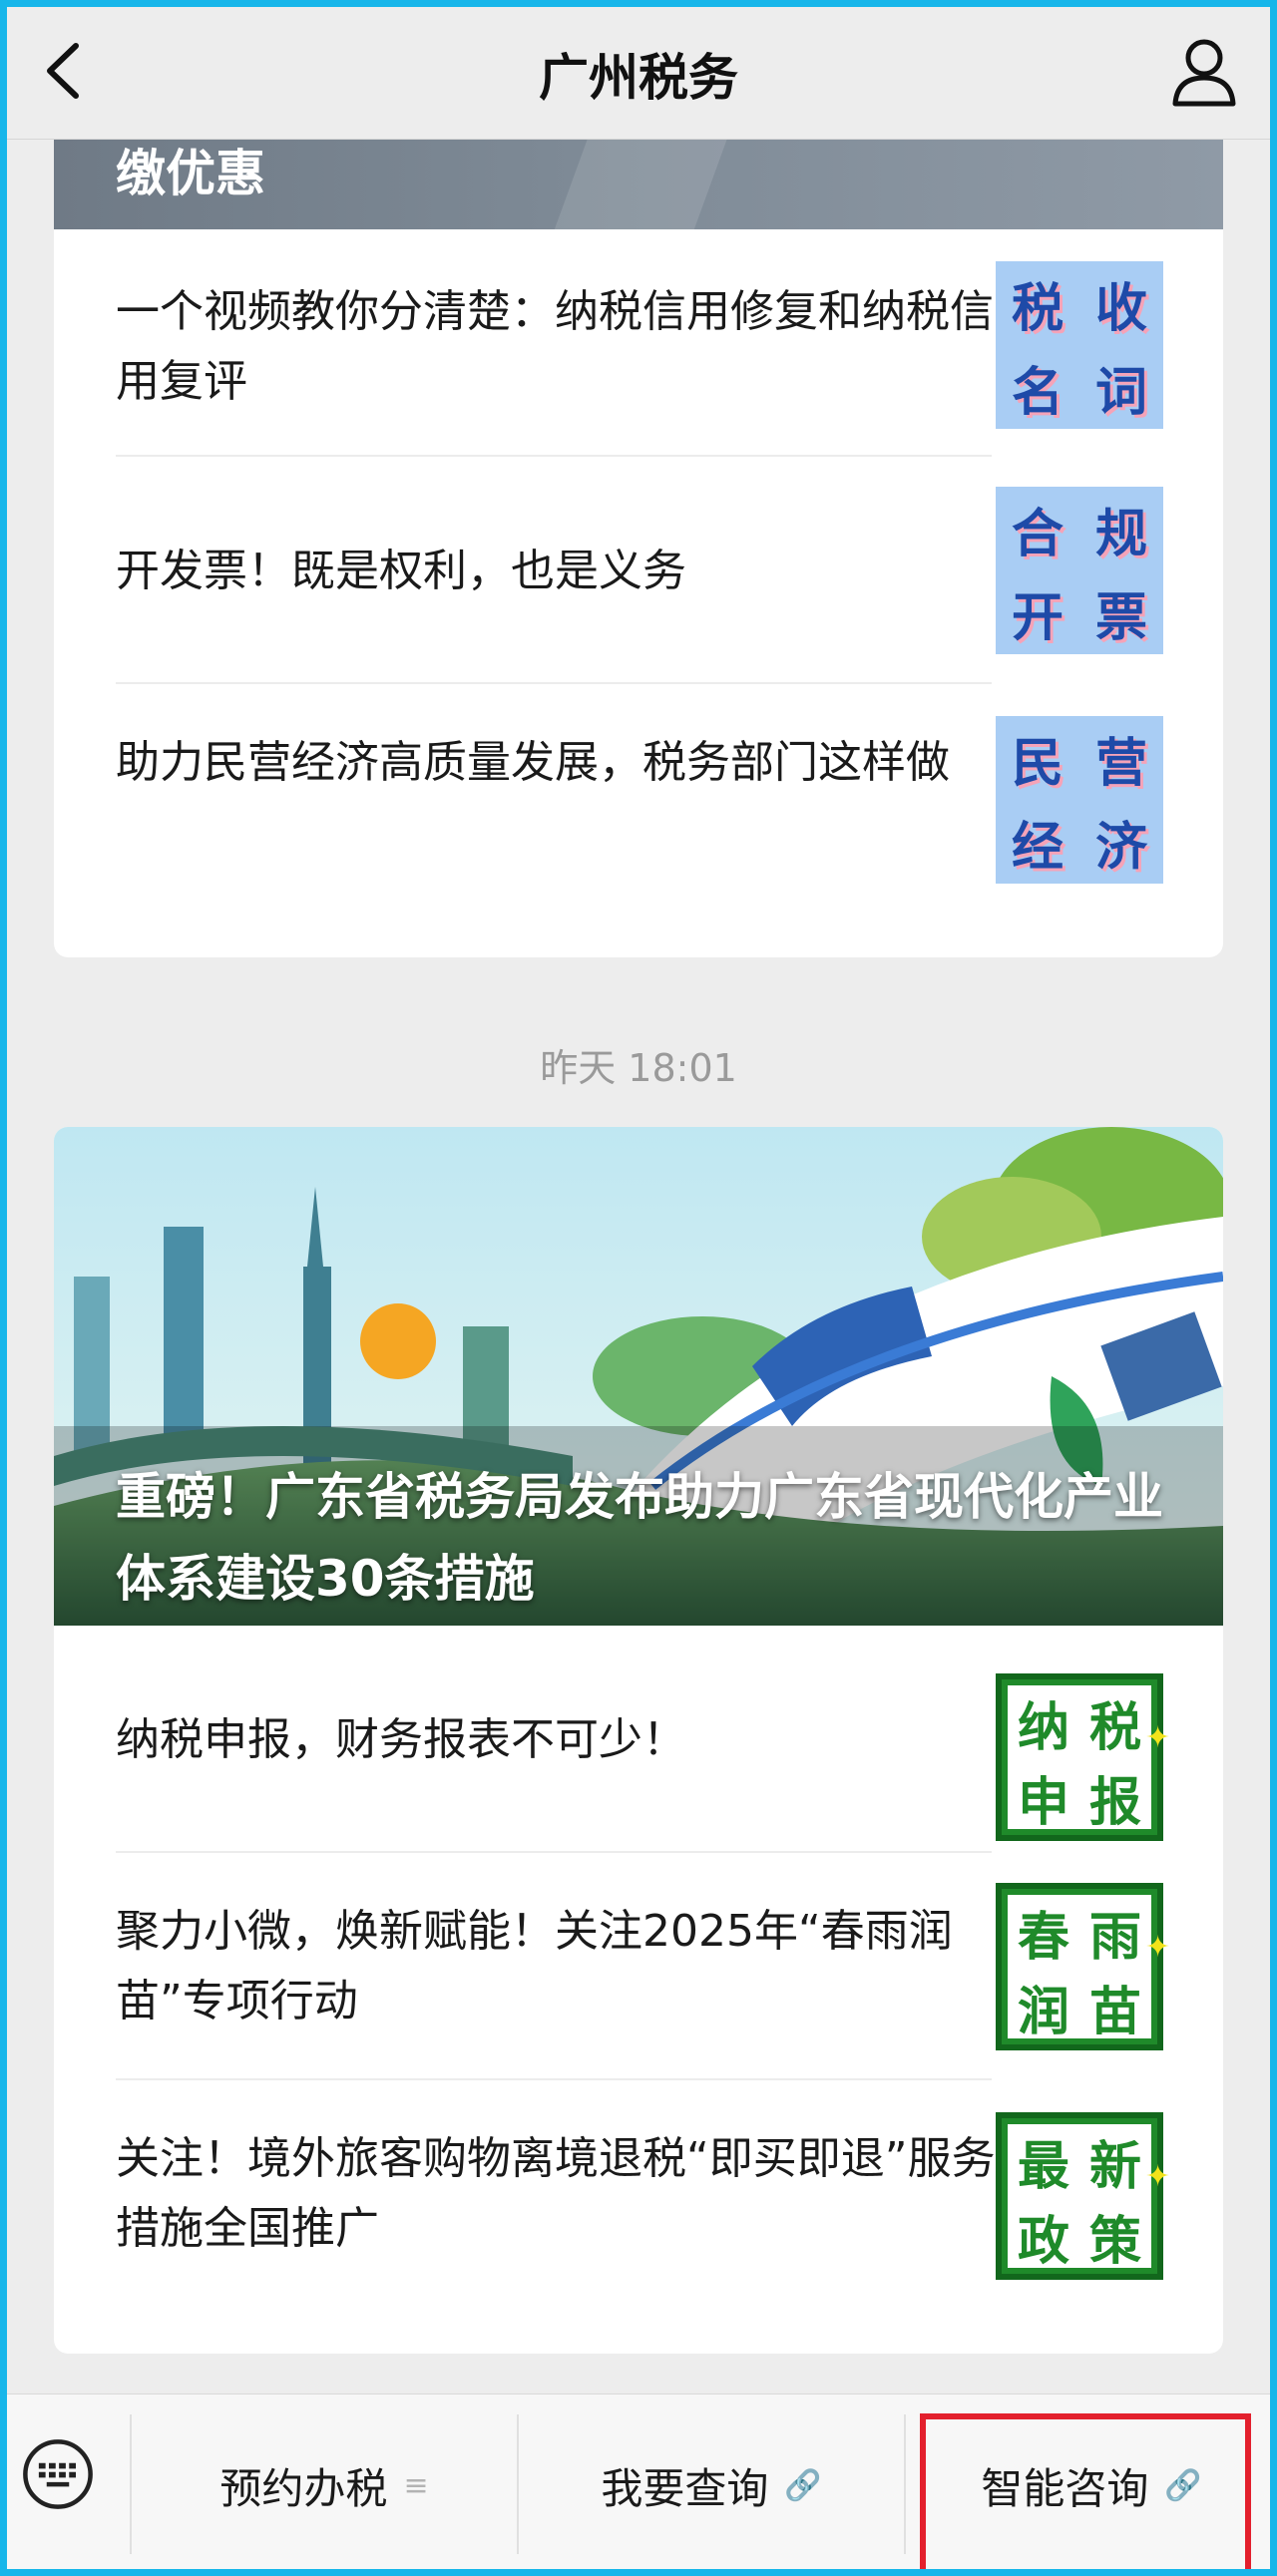 Image resolution: width=1277 pixels, height=2576 pixels. I want to click on page-title: 广州税务, so click(638, 78).